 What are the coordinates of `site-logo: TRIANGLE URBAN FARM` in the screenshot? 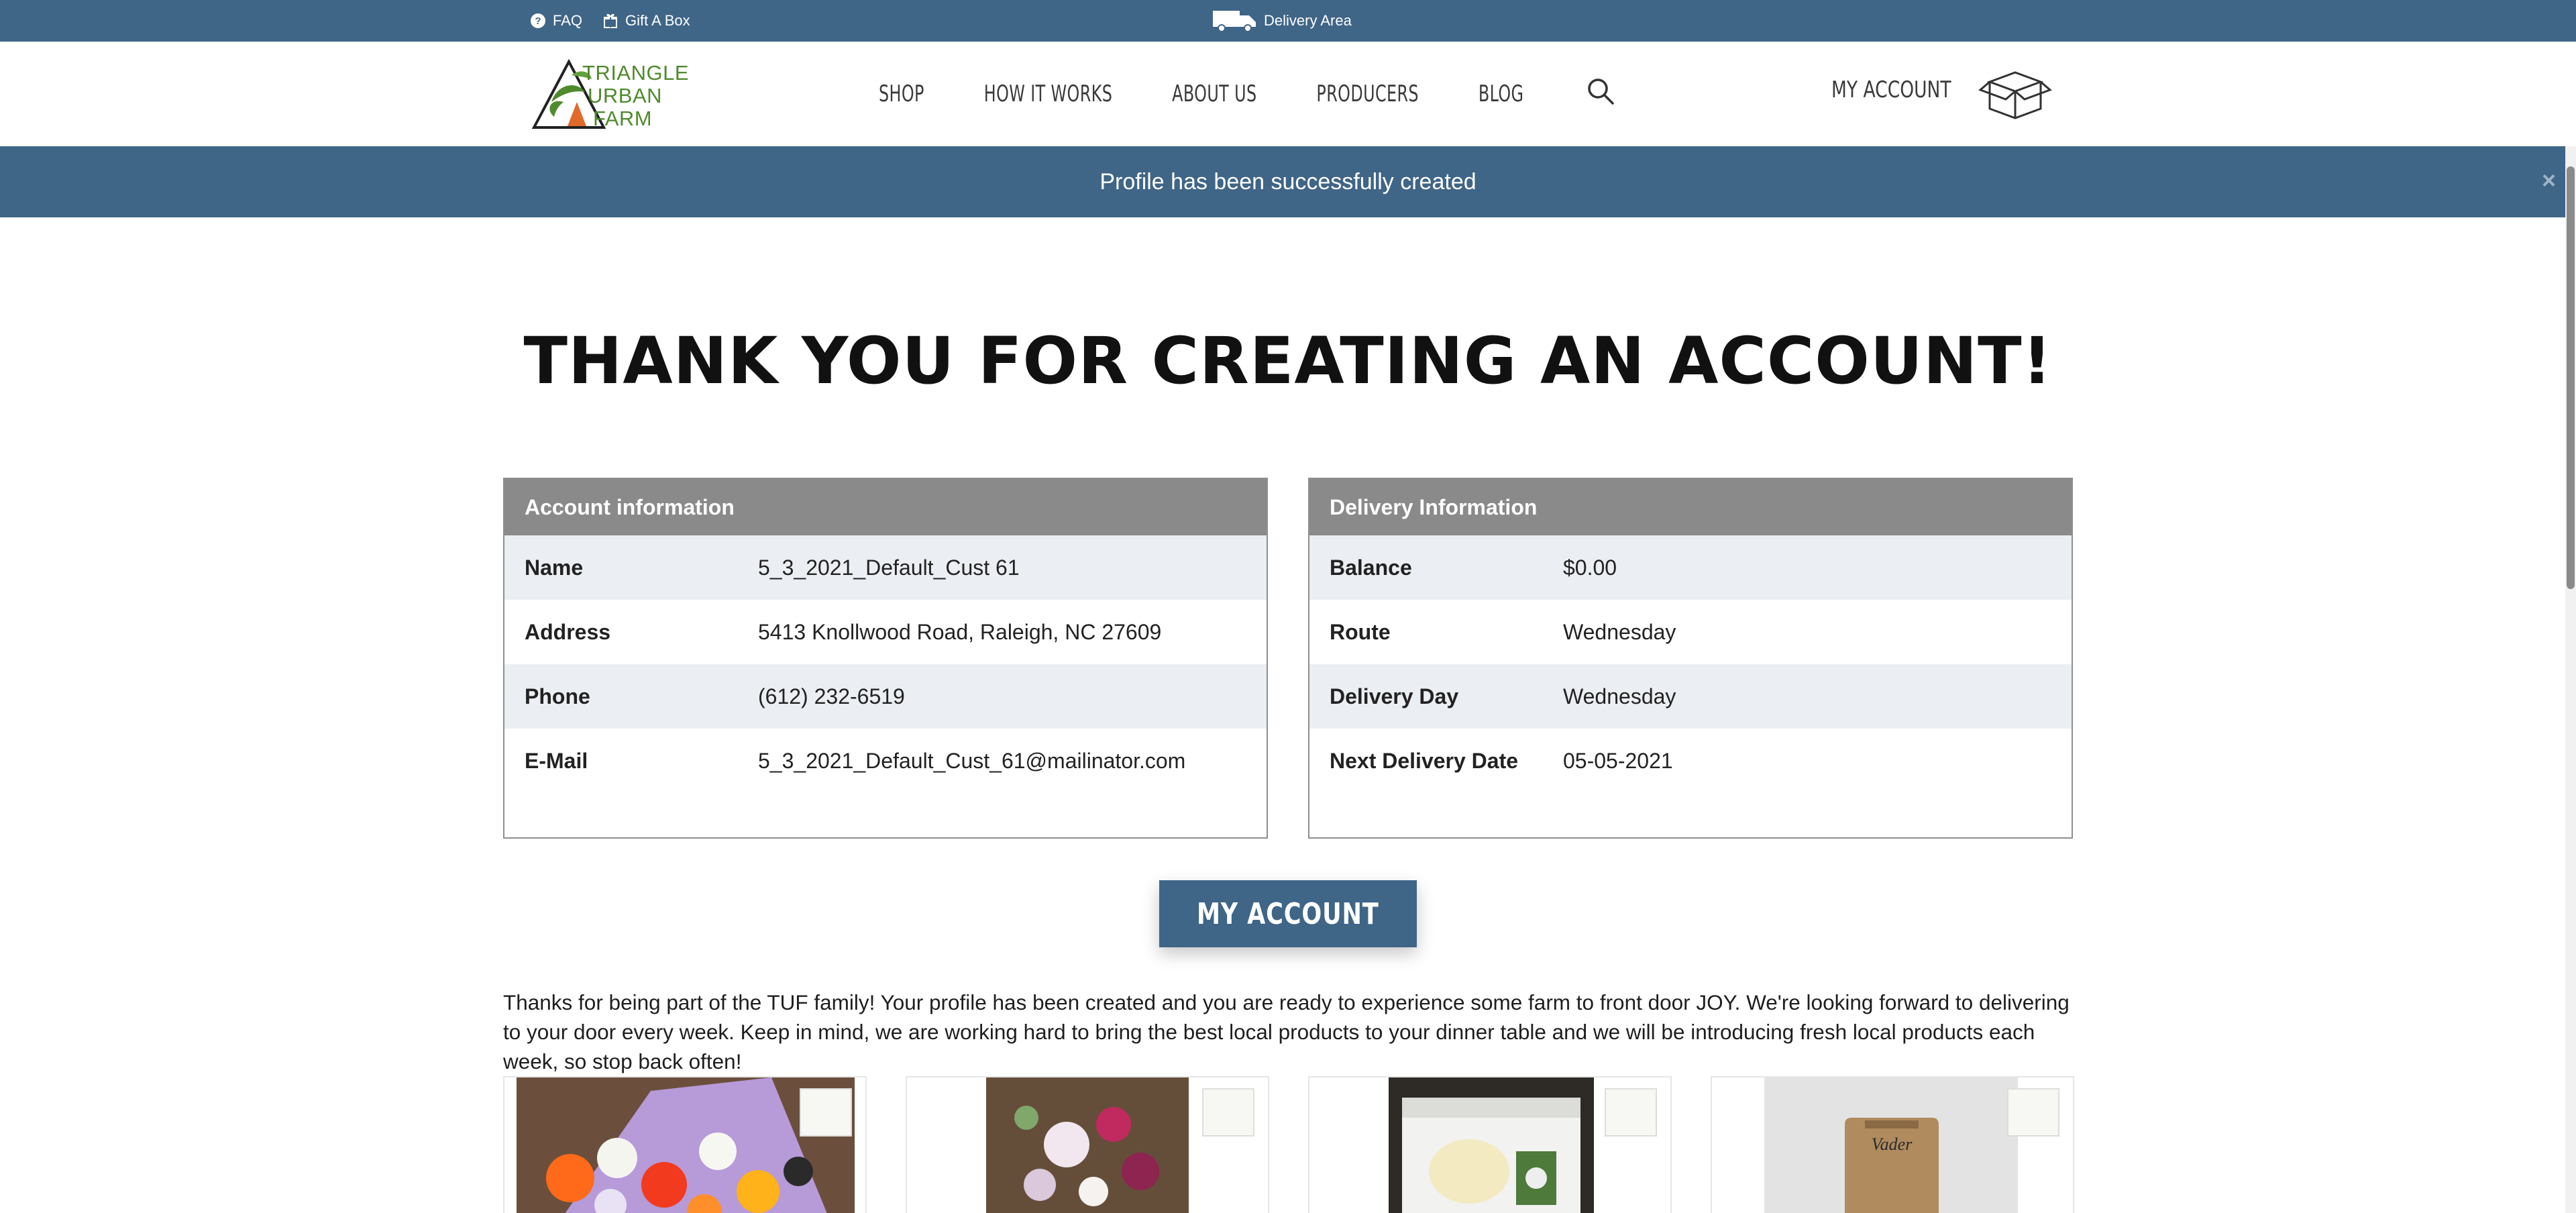 It's located at (611, 94).